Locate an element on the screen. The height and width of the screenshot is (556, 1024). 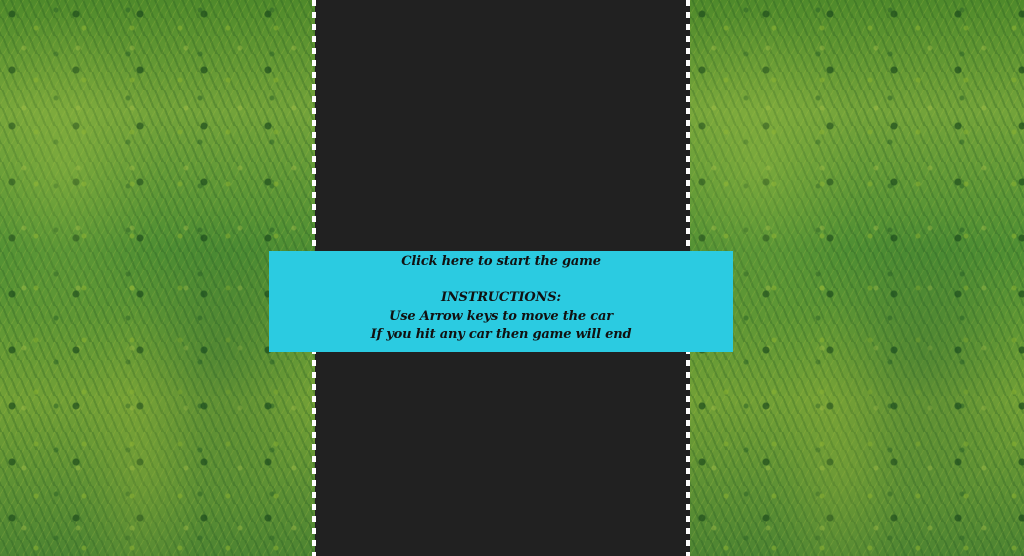
collision-instruction: If you hit any car then game will end is located at coordinates (501, 334).